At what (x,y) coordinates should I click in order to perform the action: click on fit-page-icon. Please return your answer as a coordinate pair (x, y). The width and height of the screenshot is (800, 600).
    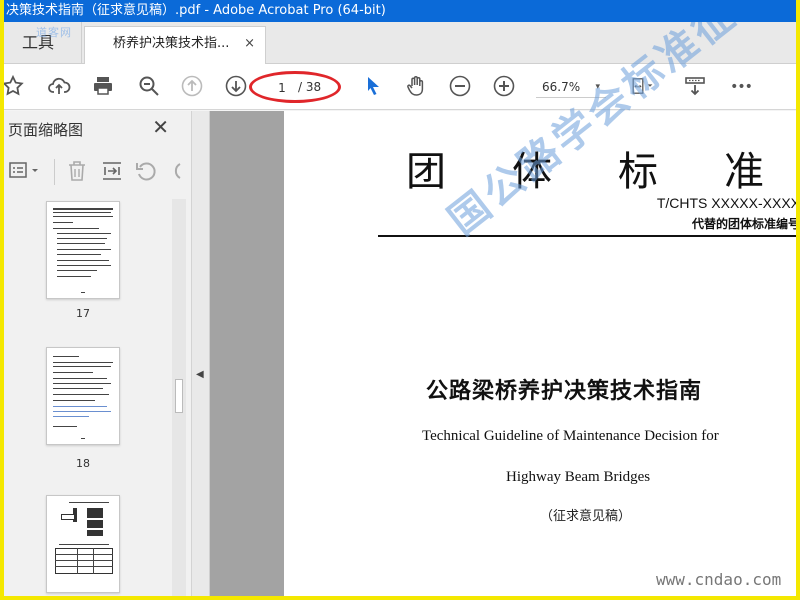
    Looking at the image, I should click on (642, 87).